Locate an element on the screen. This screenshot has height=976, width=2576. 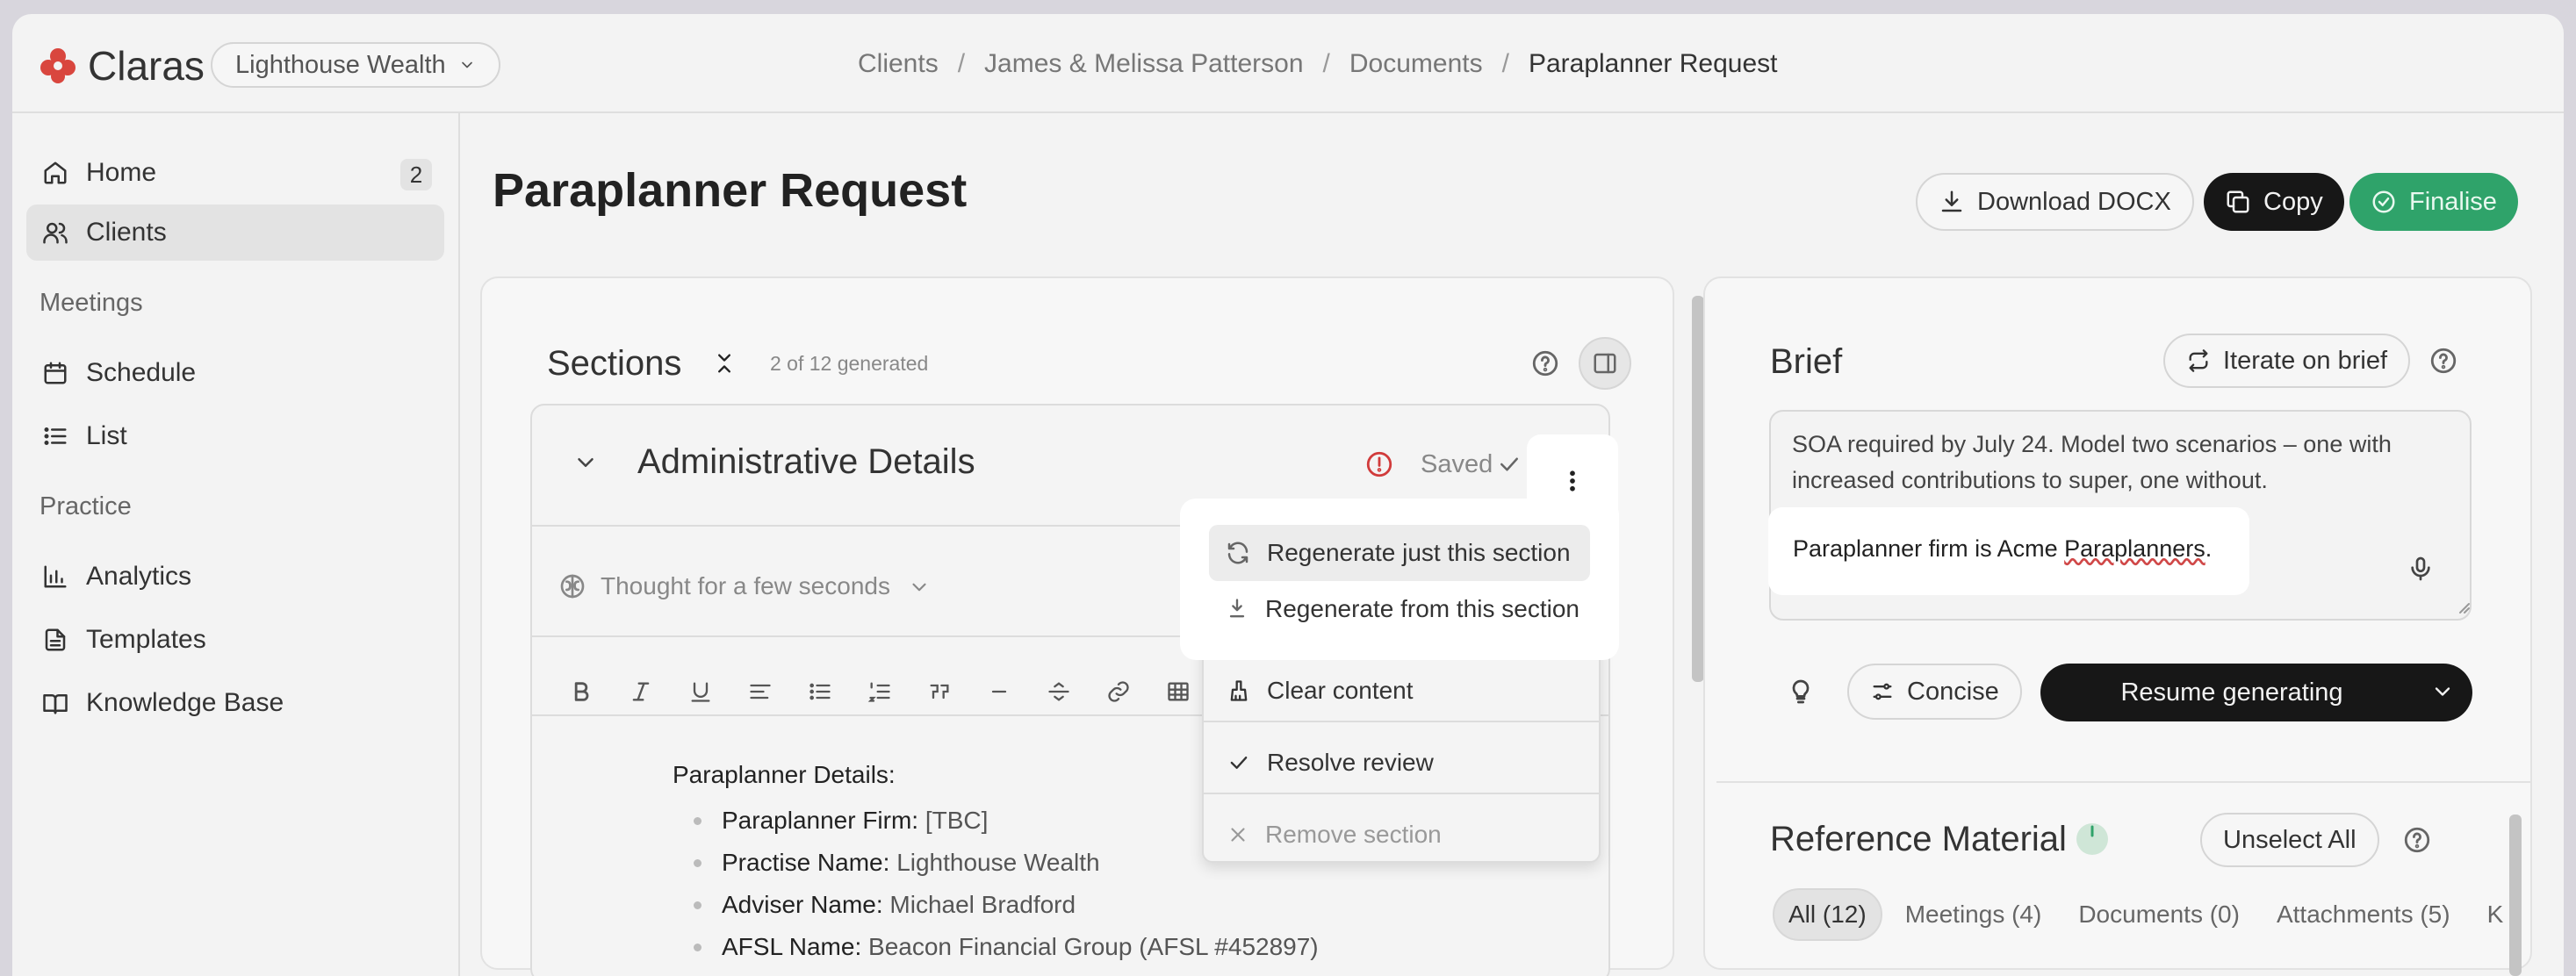
strikethrough-icon is located at coordinates (1058, 691).